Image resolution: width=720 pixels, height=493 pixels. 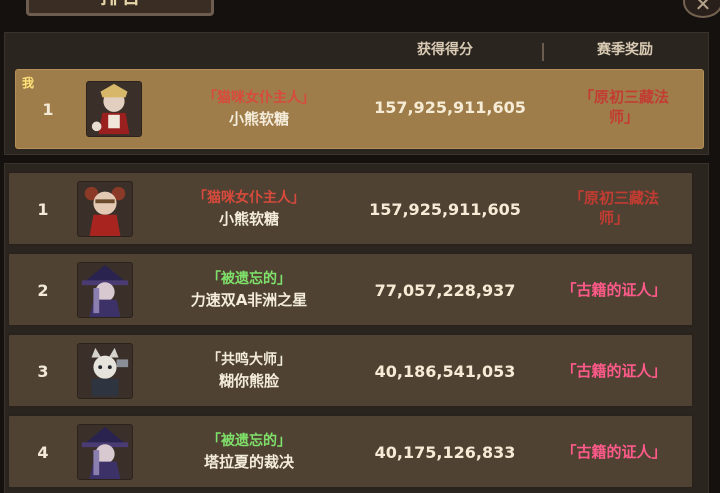 What do you see at coordinates (43, 452) in the screenshot?
I see `rank-number: 4` at bounding box center [43, 452].